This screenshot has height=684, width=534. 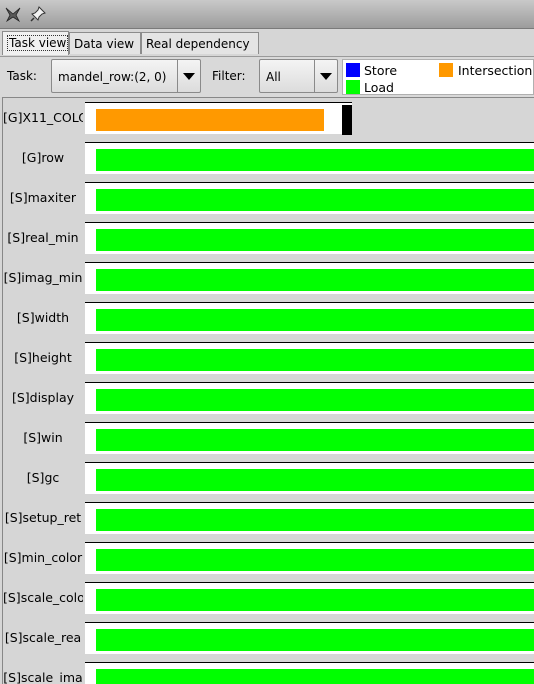 I want to click on filter-select: All, so click(x=298, y=76).